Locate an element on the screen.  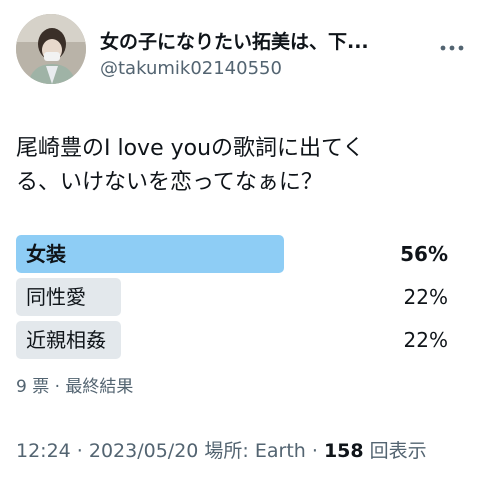
poll-option-label: 女装 is located at coordinates (46, 254).